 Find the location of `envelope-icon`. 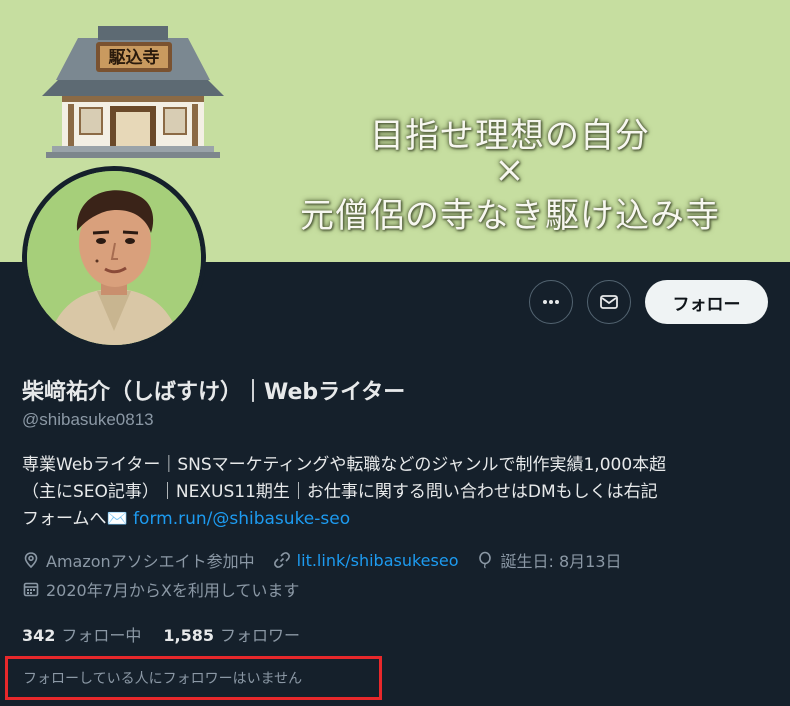

envelope-icon is located at coordinates (609, 302).